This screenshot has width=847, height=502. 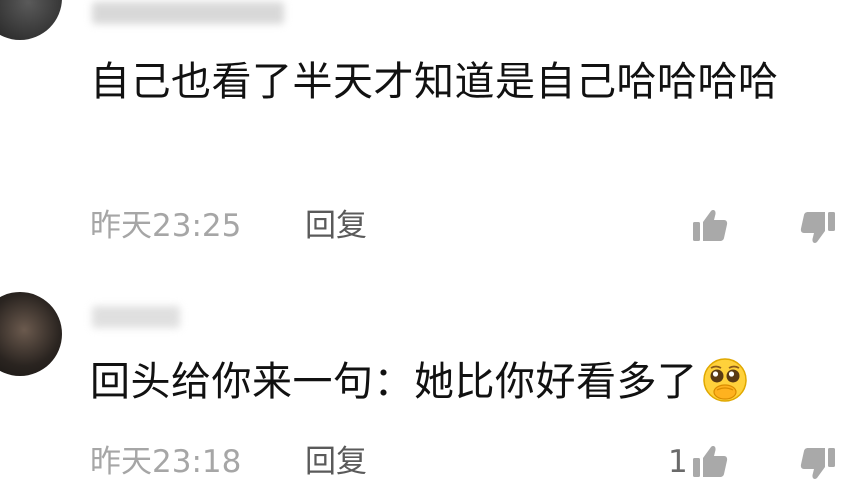 What do you see at coordinates (166, 462) in the screenshot?
I see `comment-timestamp: 昨天23:18` at bounding box center [166, 462].